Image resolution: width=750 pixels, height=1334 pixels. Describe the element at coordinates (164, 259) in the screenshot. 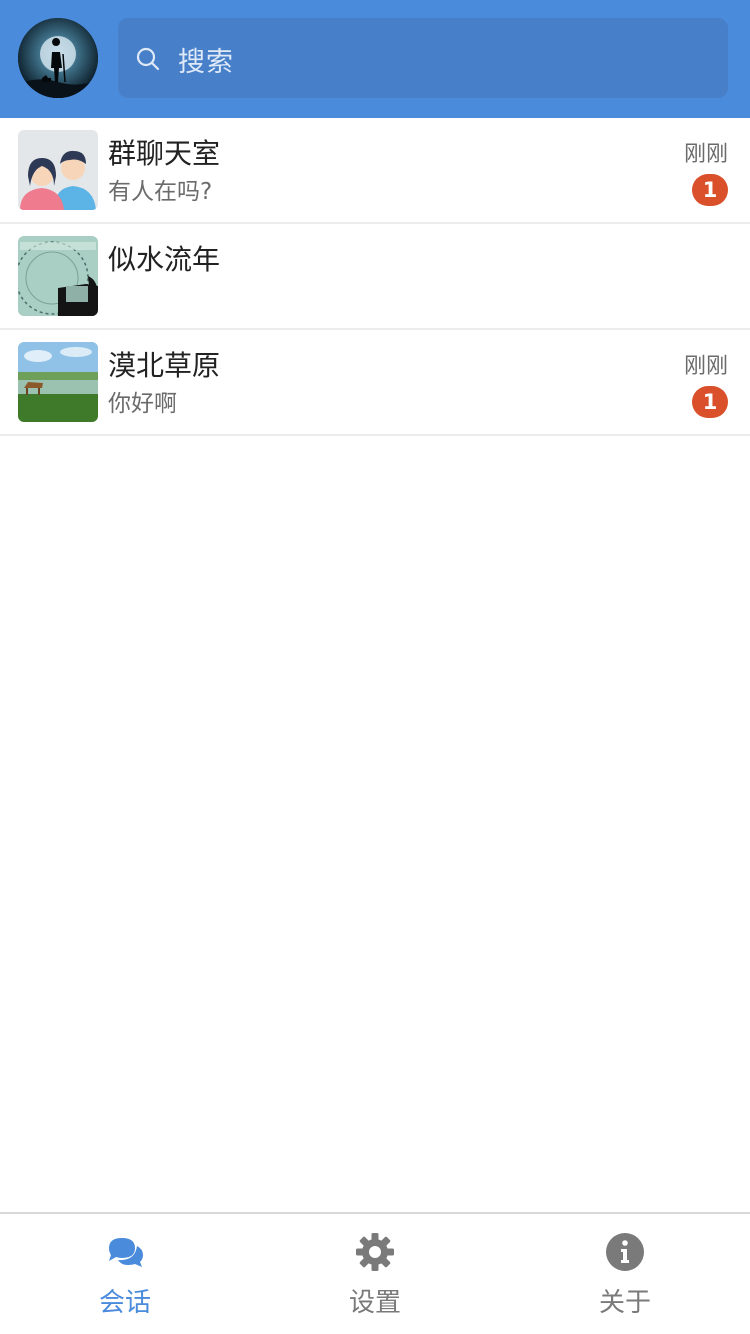

I see `chat-name: 似水流年` at that location.